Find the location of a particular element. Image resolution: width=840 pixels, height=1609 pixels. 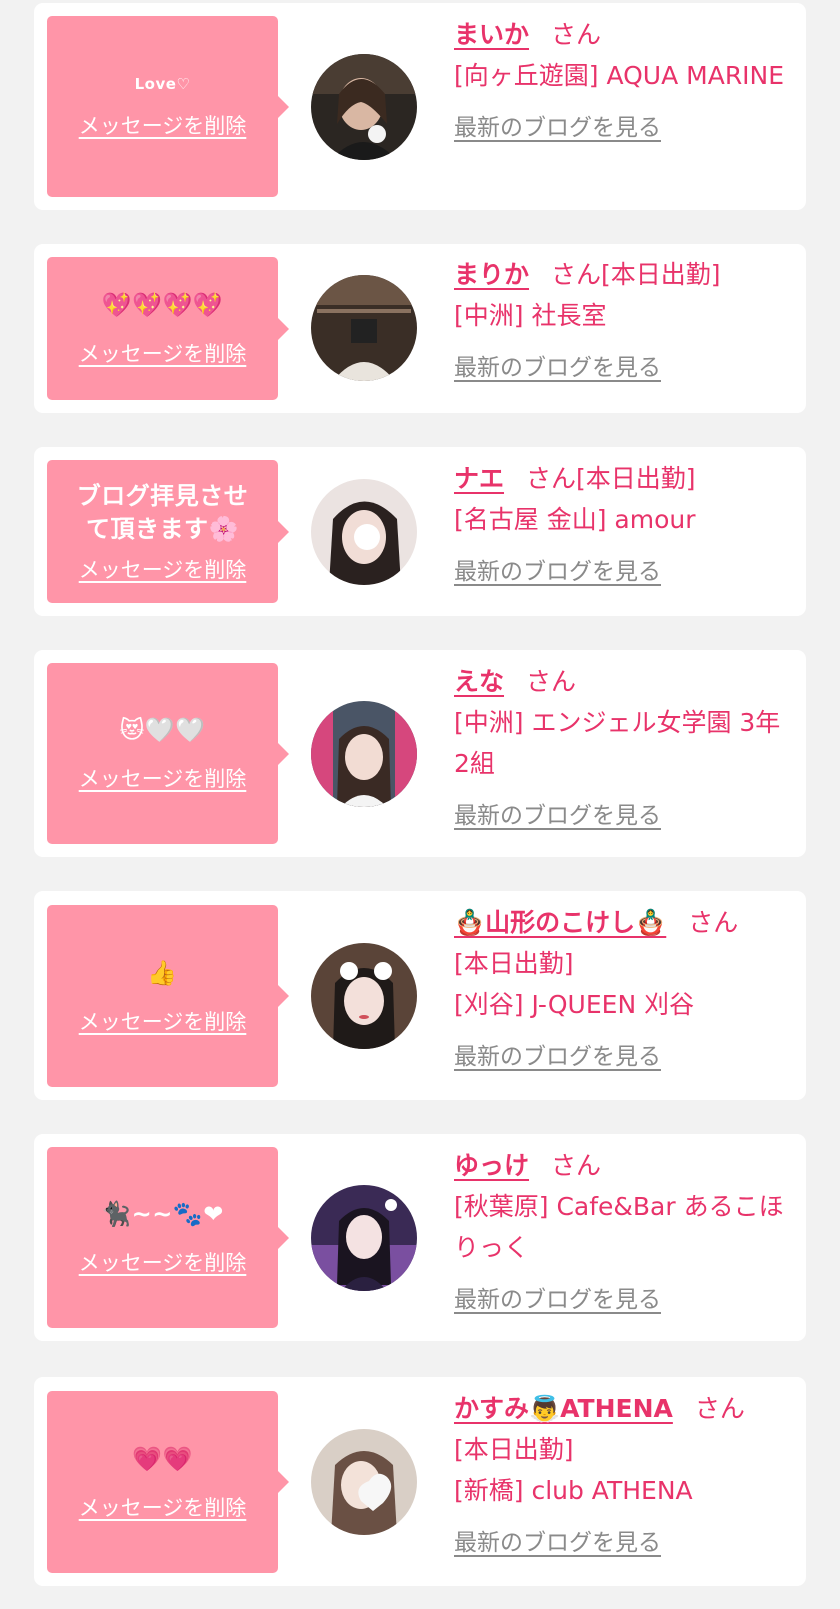

girl-info: まりか さん[本日出勤] [中洲] 社長室 最新のブログを見る is located at coordinates (624, 321).